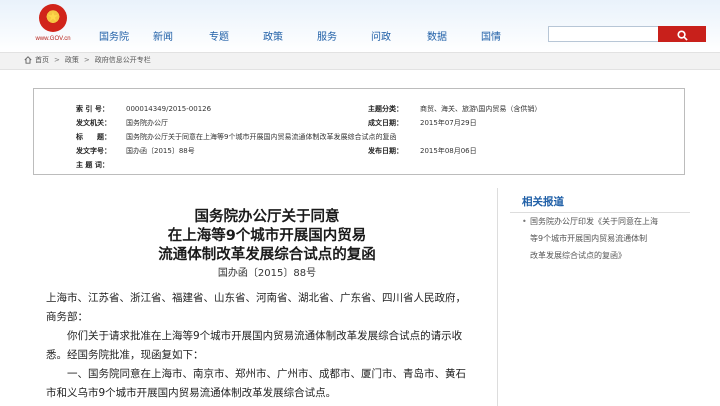 The image size is (720, 406). I want to click on article-title-line-3: 流通体制改革发展综合试点的复函, so click(267, 255).